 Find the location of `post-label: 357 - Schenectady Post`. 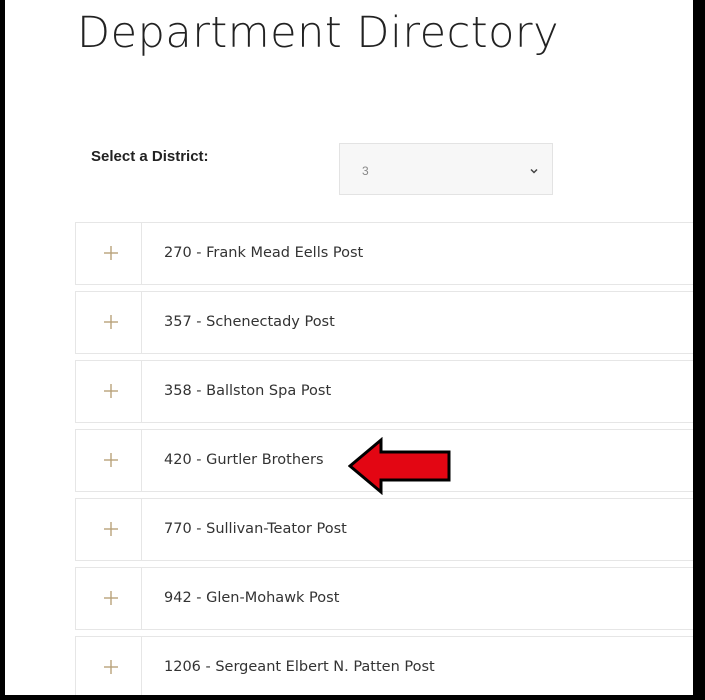

post-label: 357 - Schenectady Post is located at coordinates (249, 322).